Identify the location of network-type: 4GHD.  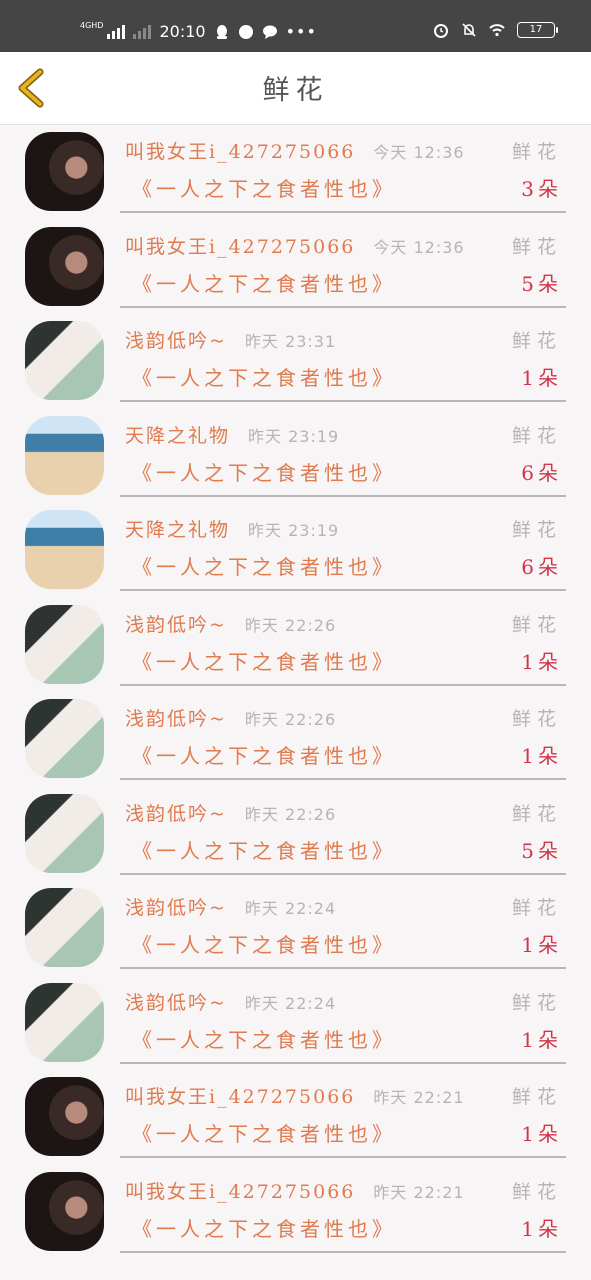
(92, 25).